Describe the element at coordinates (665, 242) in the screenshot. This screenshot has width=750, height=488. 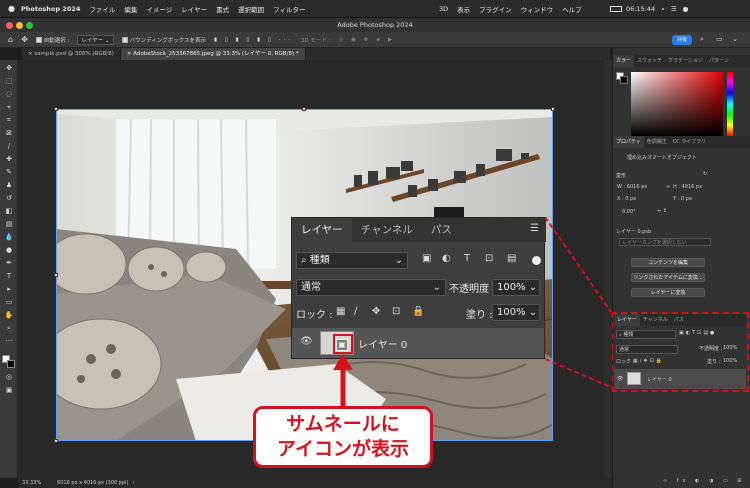
I see `layer-comp-dropdown: レイヤーカンプを選択しない` at that location.